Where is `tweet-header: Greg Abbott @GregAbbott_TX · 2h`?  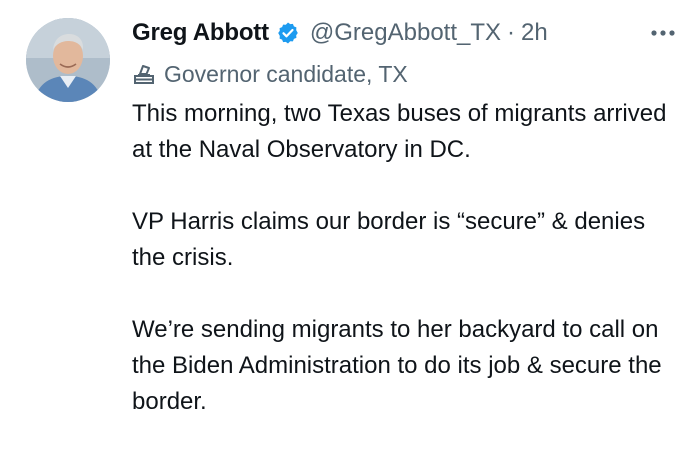 tweet-header: Greg Abbott @GregAbbott_TX · 2h is located at coordinates (406, 33).